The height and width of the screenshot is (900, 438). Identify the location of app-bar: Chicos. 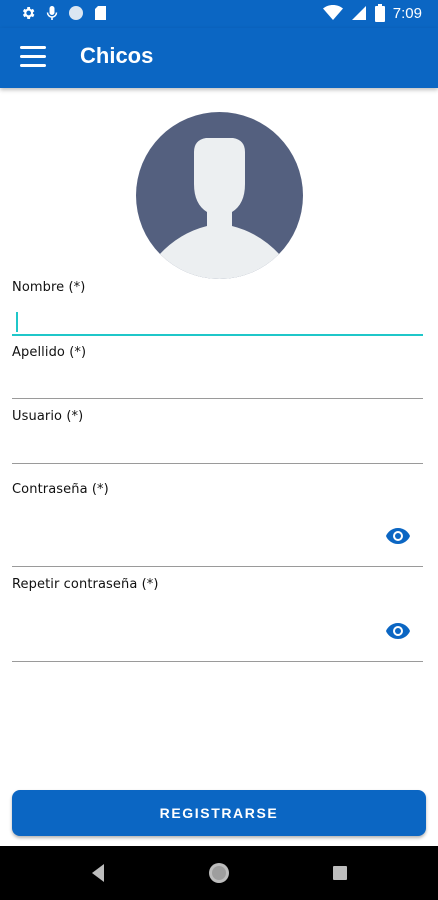
(219, 58).